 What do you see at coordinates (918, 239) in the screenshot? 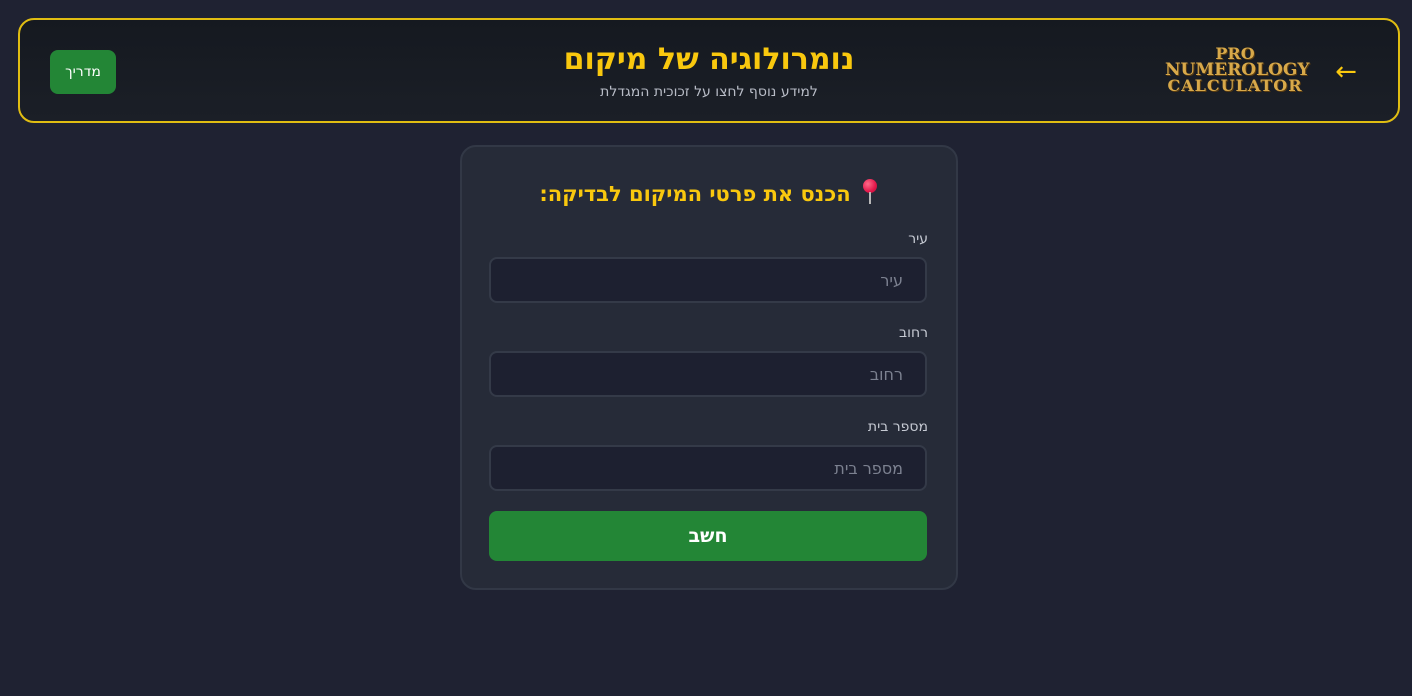
I see `city-label: עיר` at bounding box center [918, 239].